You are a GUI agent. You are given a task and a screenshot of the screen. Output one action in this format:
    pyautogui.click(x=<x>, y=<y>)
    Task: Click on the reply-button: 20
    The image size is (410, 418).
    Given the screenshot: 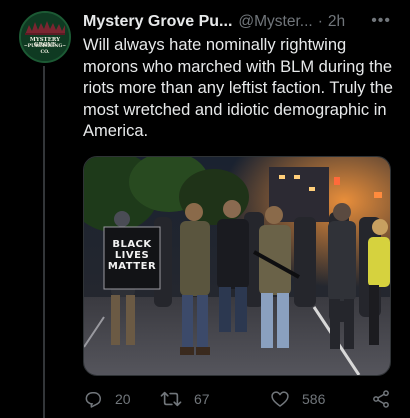 What is the action you would take?
    pyautogui.click(x=107, y=399)
    